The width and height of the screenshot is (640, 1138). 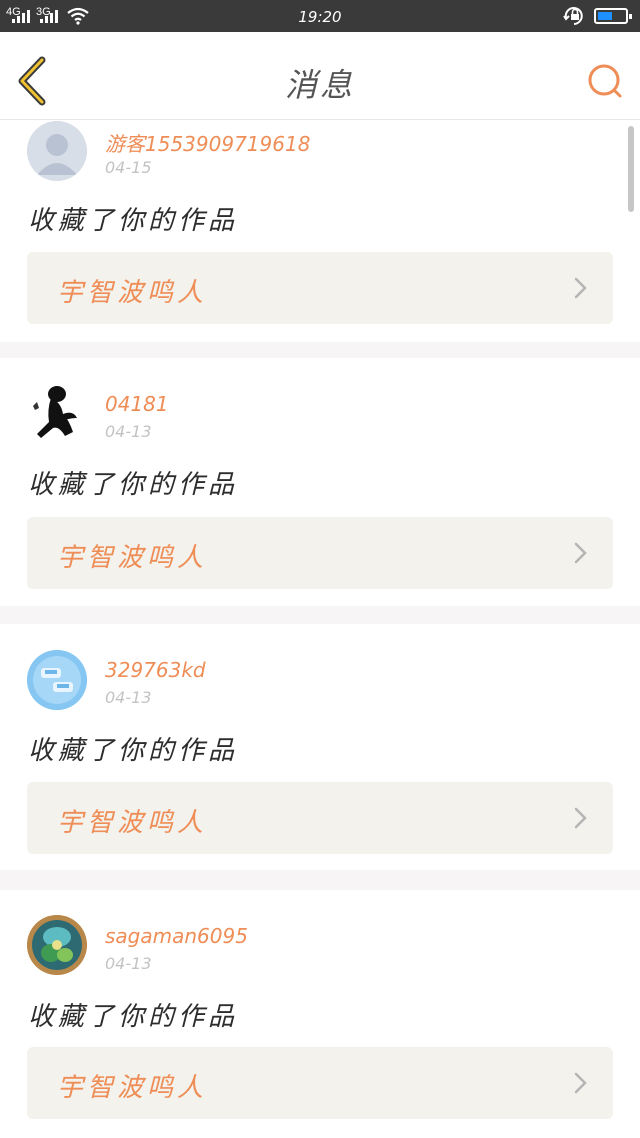 I want to click on rotation-lock-icon, so click(x=573, y=16).